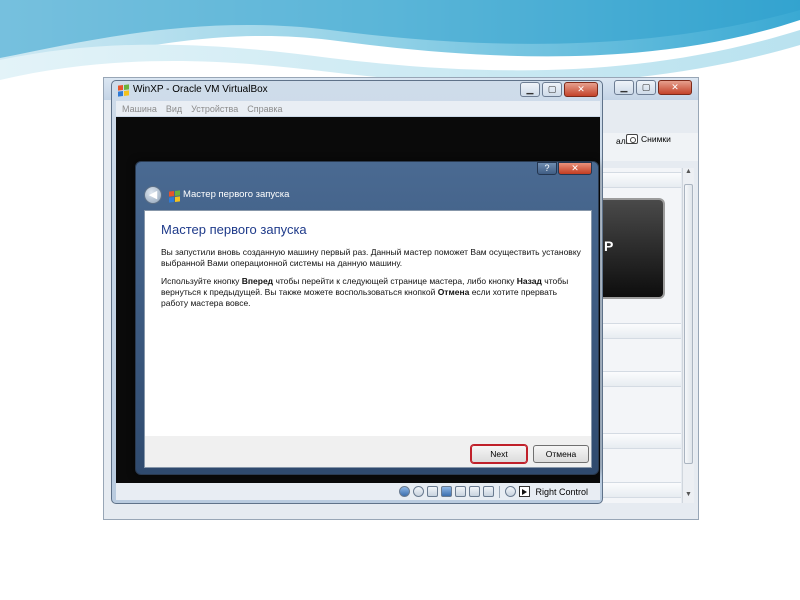 This screenshot has height=600, width=800. Describe the element at coordinates (357, 91) in the screenshot. I see `vm-titlebar: WinXP - Oracle VM VirtualBox ▁ ▢ ✕` at that location.